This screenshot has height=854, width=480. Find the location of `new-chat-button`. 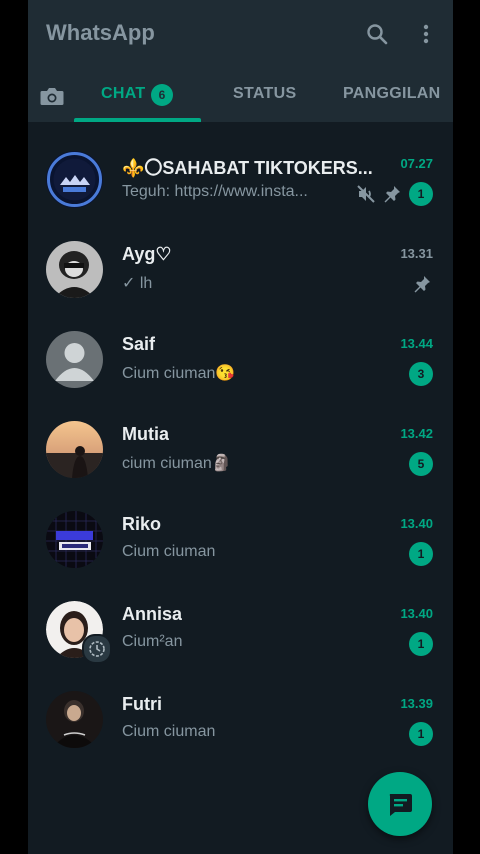

new-chat-button is located at coordinates (400, 804).